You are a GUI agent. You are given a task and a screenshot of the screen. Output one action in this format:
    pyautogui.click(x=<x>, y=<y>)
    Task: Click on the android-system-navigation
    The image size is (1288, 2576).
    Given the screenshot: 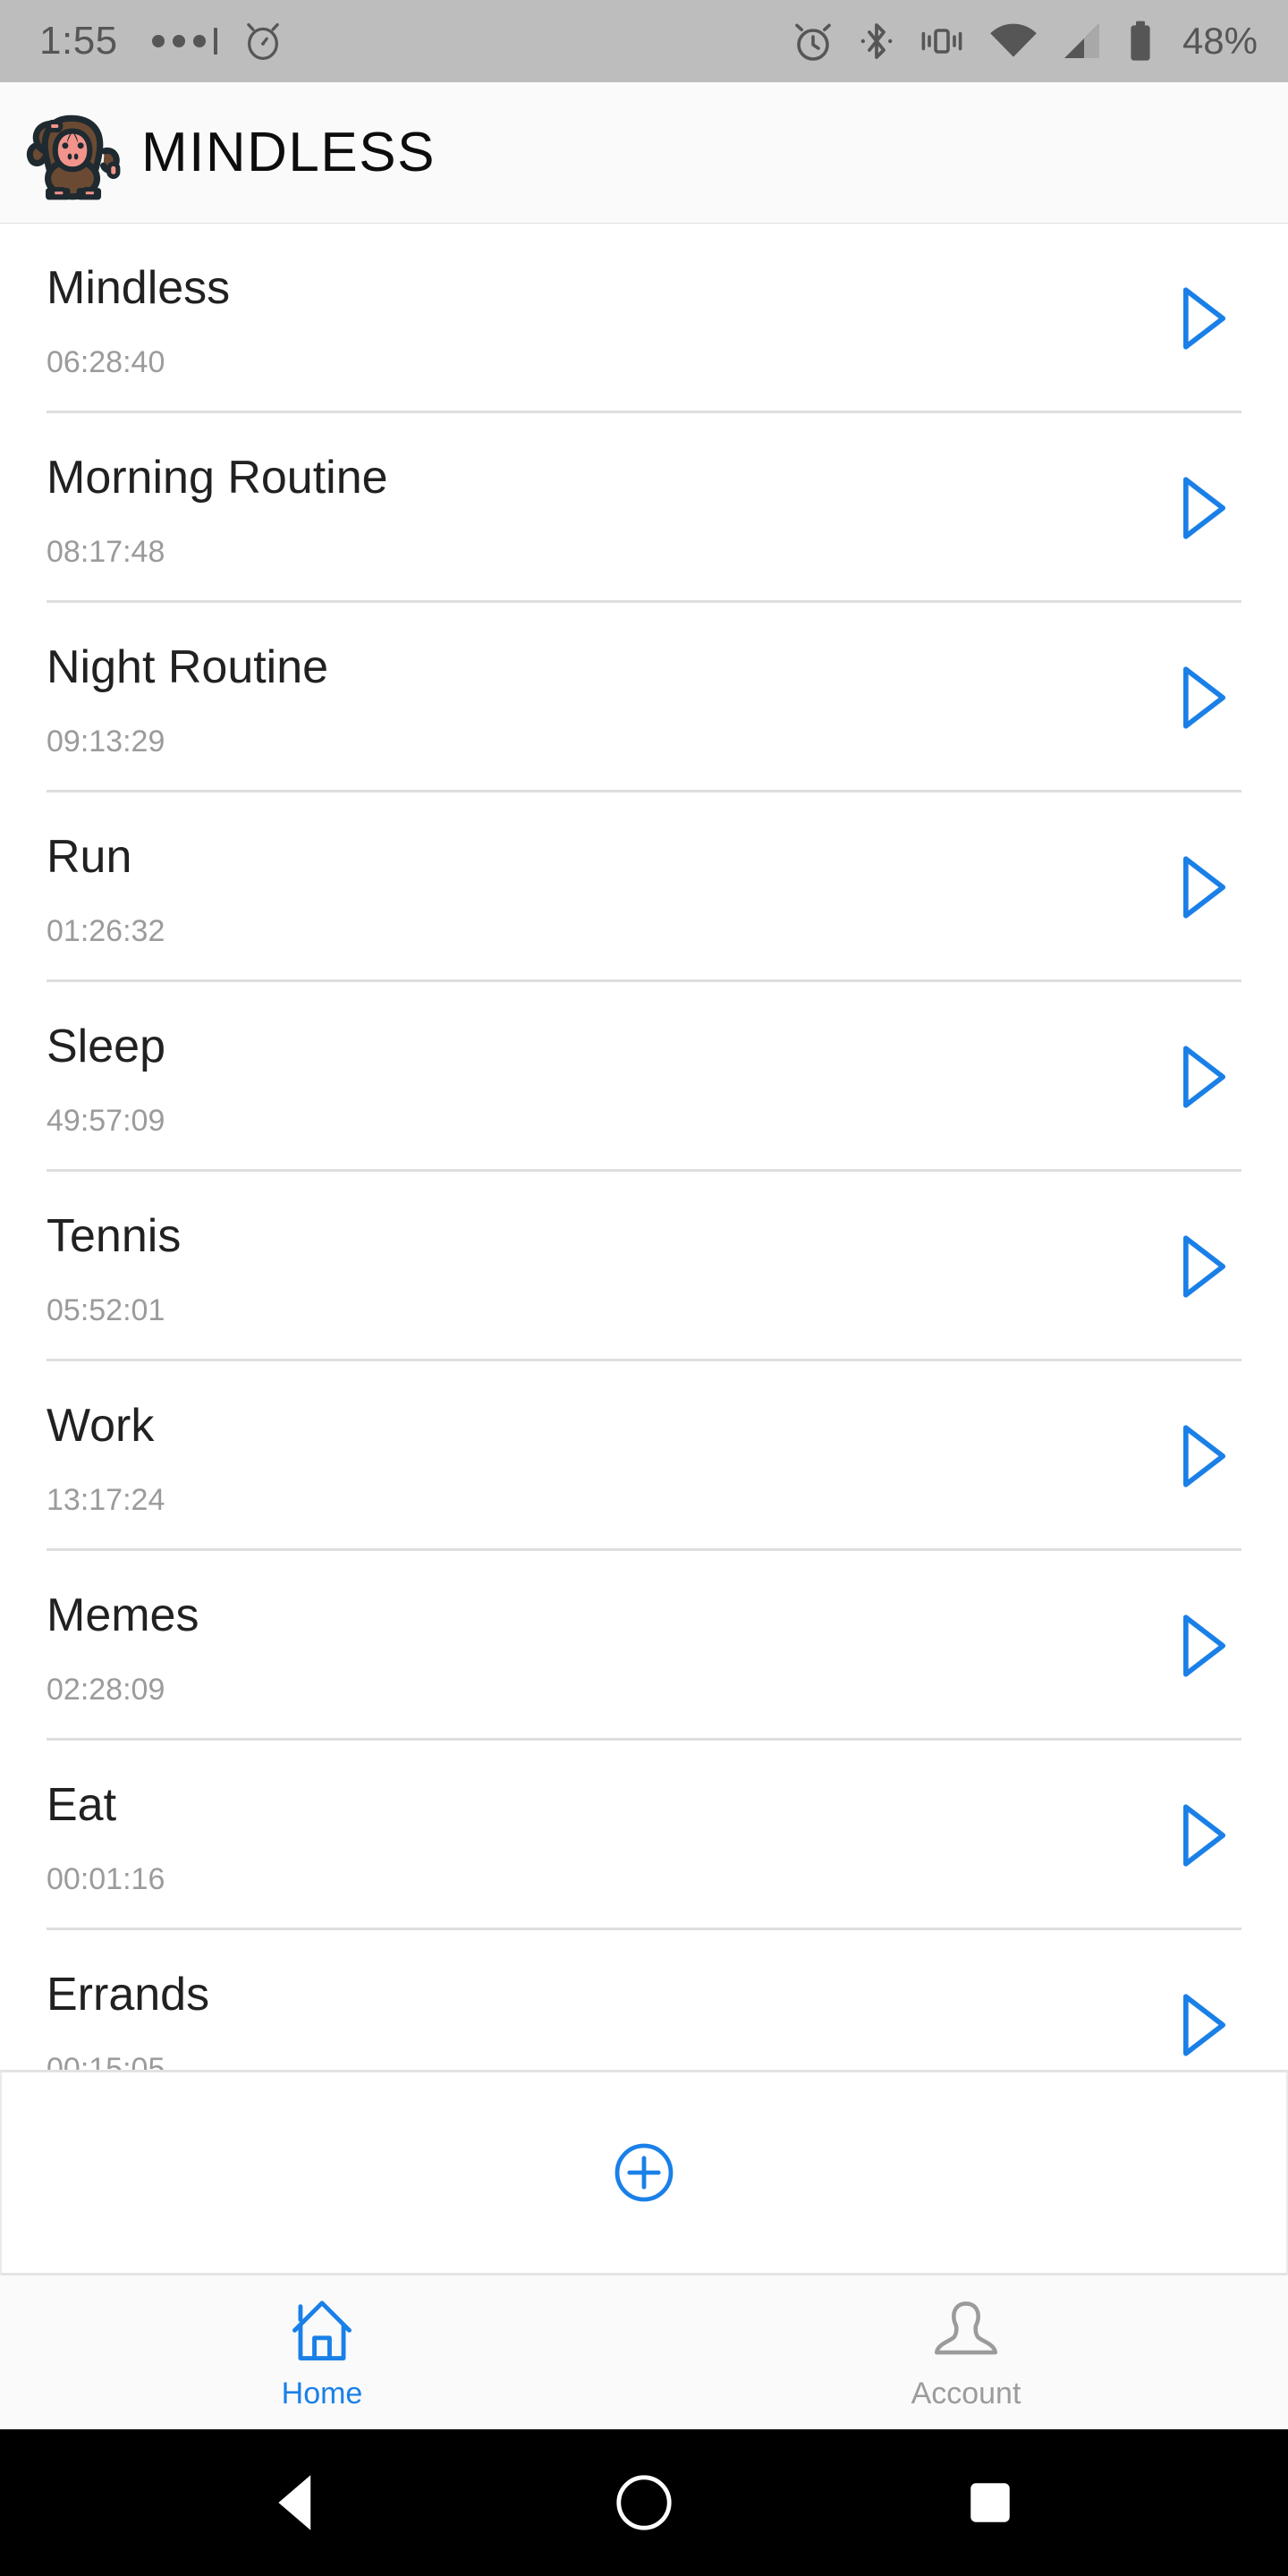 What is the action you would take?
    pyautogui.click(x=644, y=2502)
    